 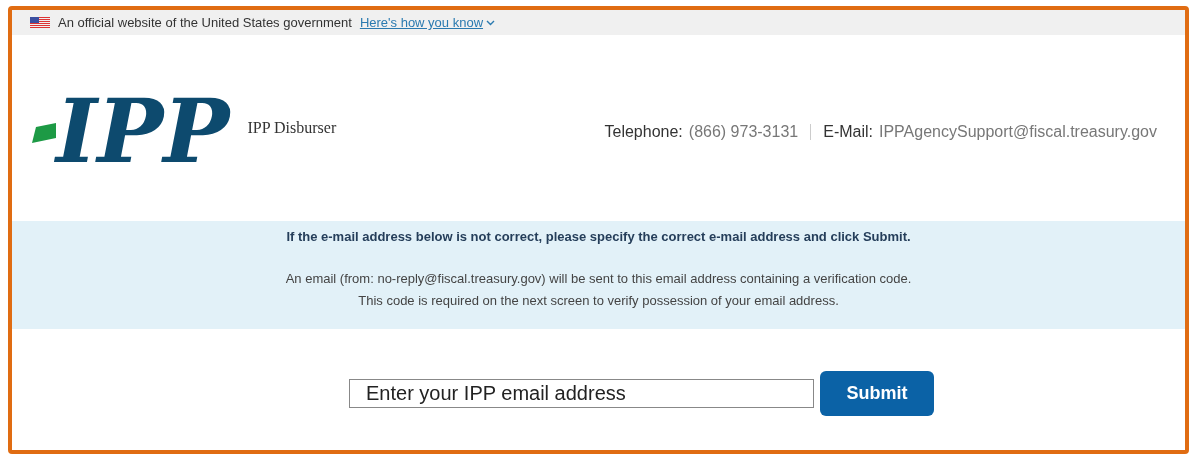 What do you see at coordinates (292, 128) in the screenshot?
I see `site-name: IPP Disburser` at bounding box center [292, 128].